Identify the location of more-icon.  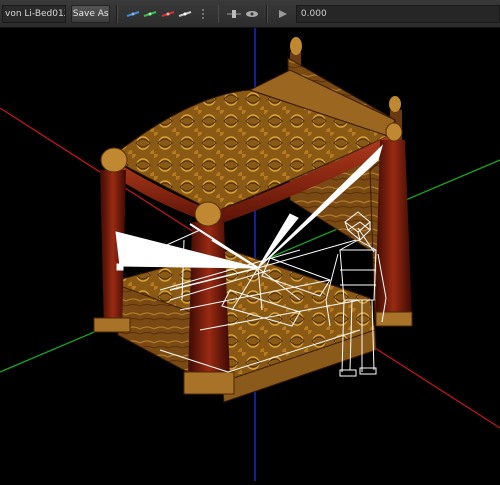
(202, 14).